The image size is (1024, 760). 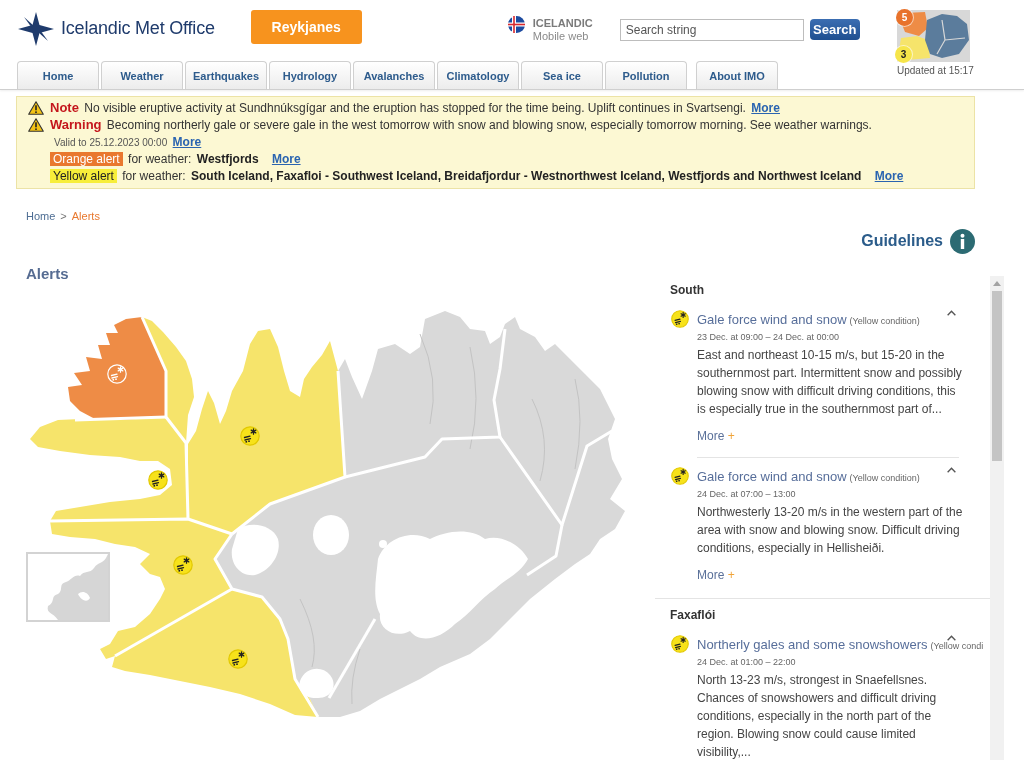 What do you see at coordinates (41, 216) in the screenshot?
I see `breadcrumb-link: Home` at bounding box center [41, 216].